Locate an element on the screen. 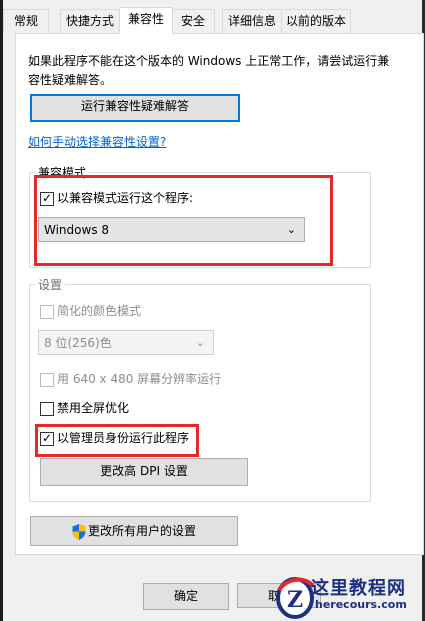 This screenshot has height=621, width=425. change-dpi-button: 更改高 DPI 设置 is located at coordinates (144, 472).